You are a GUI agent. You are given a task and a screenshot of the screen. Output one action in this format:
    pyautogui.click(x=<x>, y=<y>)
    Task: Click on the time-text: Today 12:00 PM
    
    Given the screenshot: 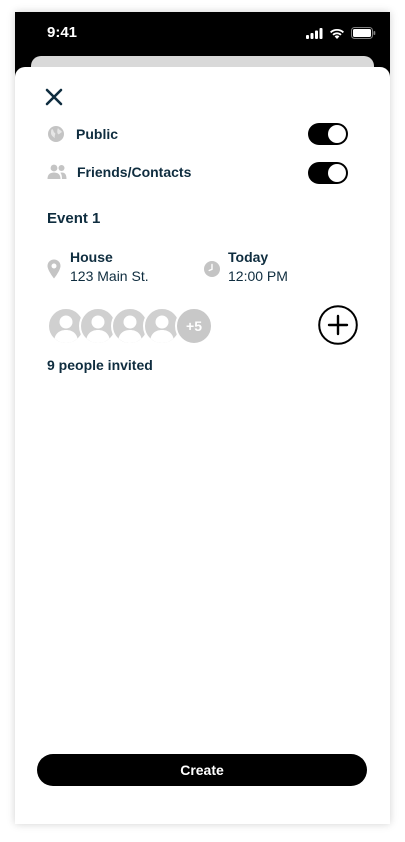 What is the action you would take?
    pyautogui.click(x=258, y=266)
    